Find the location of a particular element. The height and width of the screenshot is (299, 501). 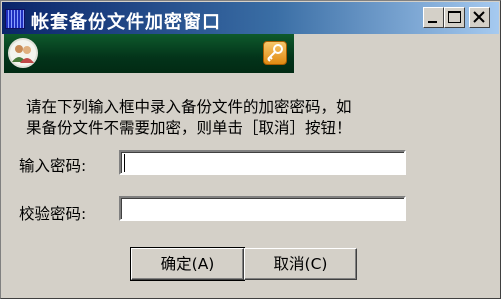

window-title: 帐套备份文件加密窗口 is located at coordinates (126, 22).